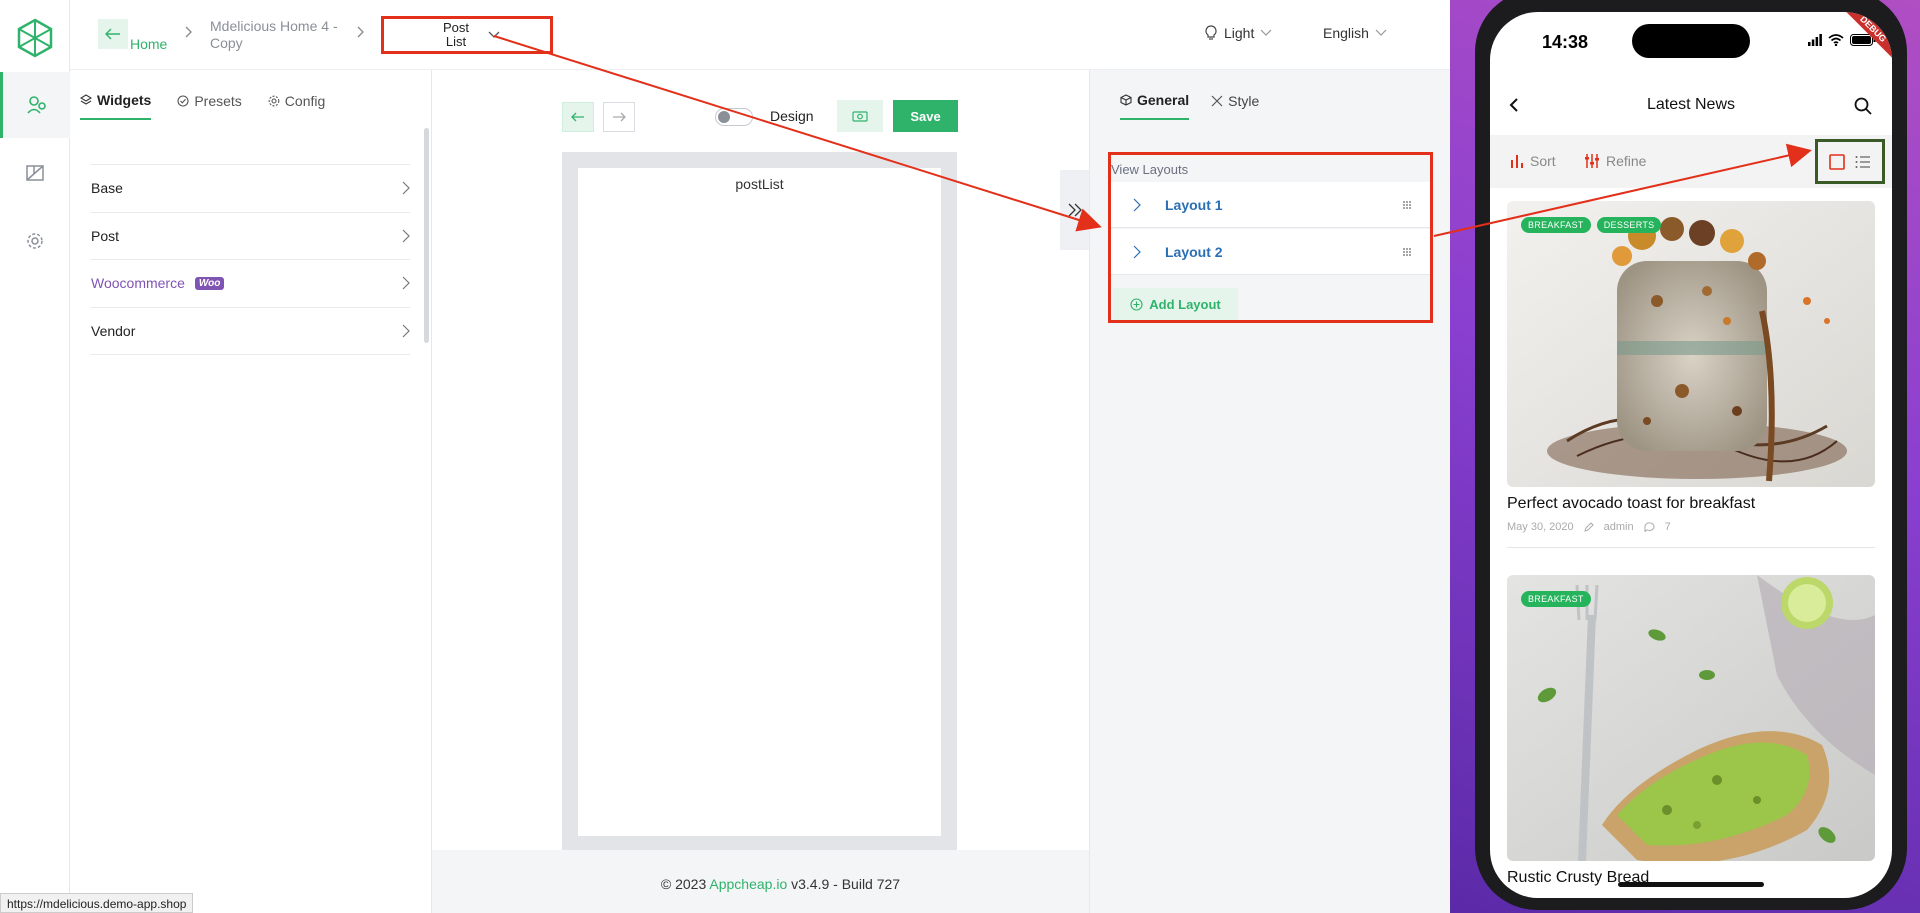 This screenshot has width=1920, height=913. What do you see at coordinates (1517, 161) in the screenshot?
I see `bar-chart-icon` at bounding box center [1517, 161].